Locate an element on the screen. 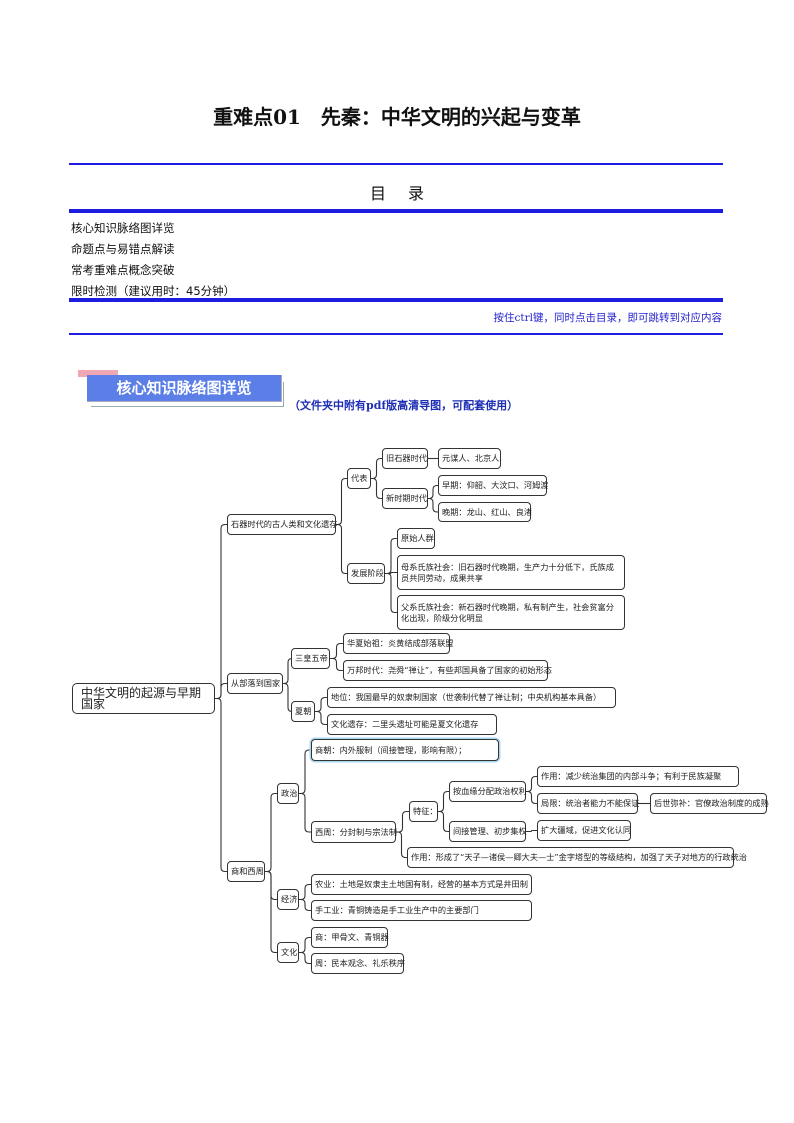 The image size is (794, 1123). connector-politics-shang_pol is located at coordinates (305, 772).